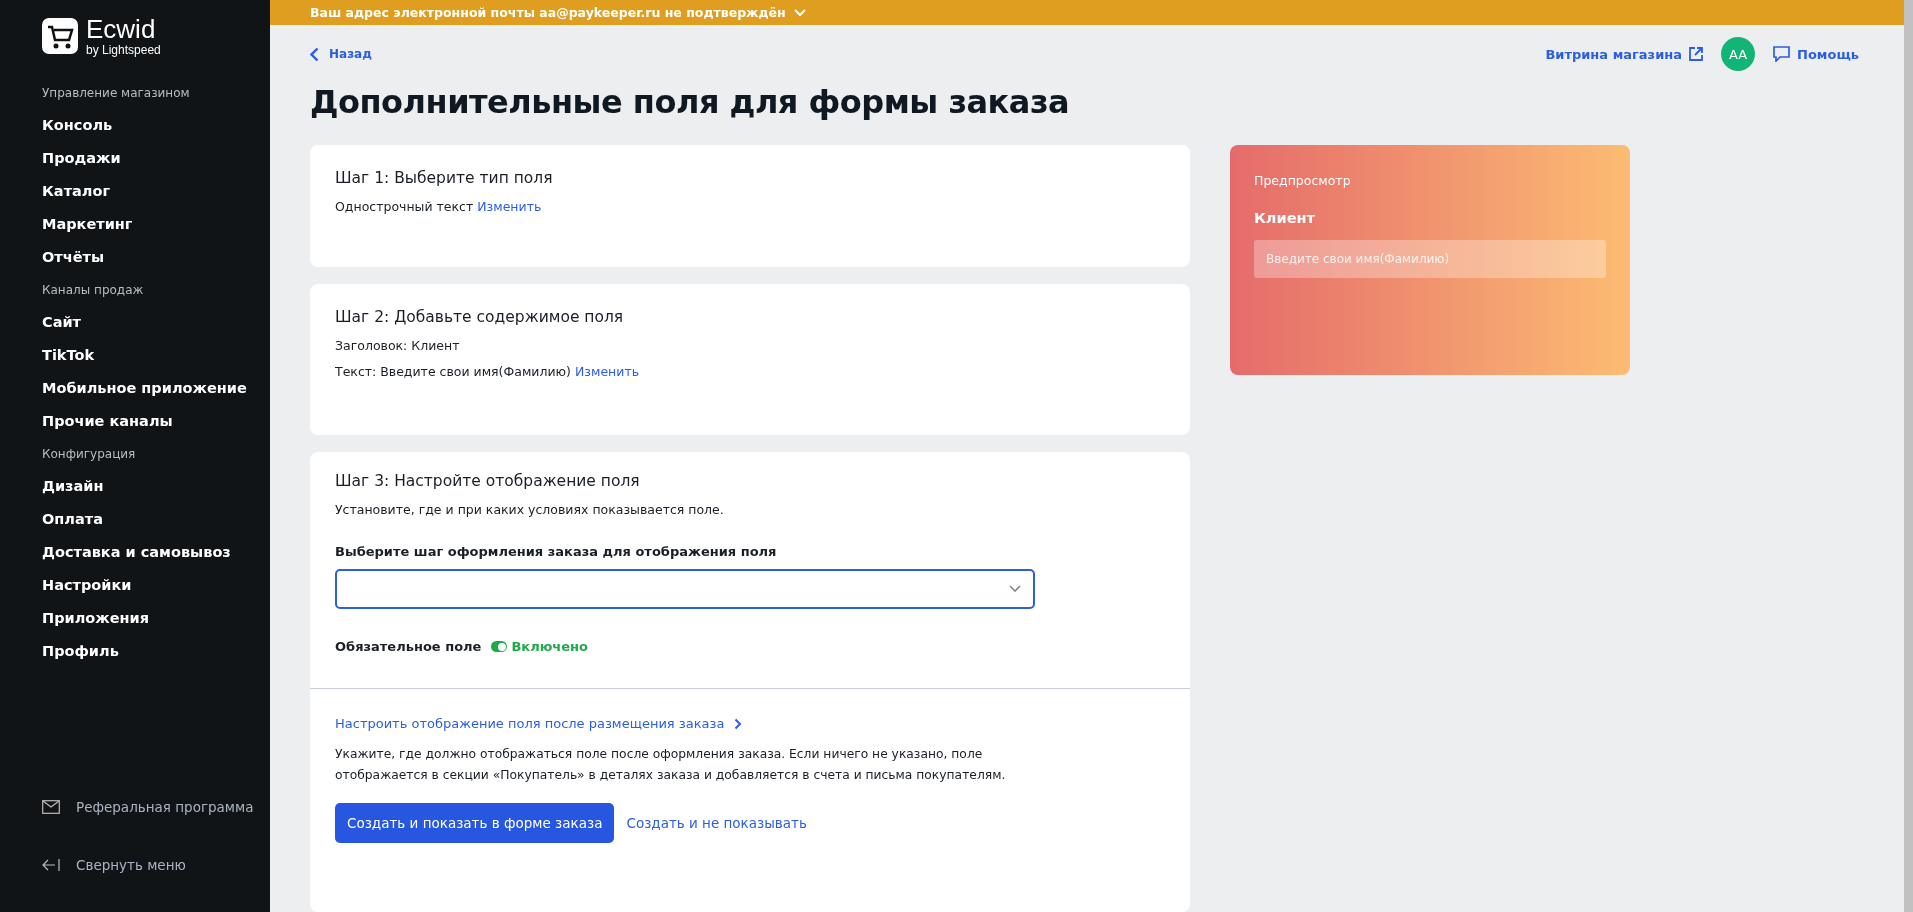 This screenshot has height=912, width=1913. Describe the element at coordinates (1285, 218) in the screenshot. I see `preview-field-label: Клиент` at that location.